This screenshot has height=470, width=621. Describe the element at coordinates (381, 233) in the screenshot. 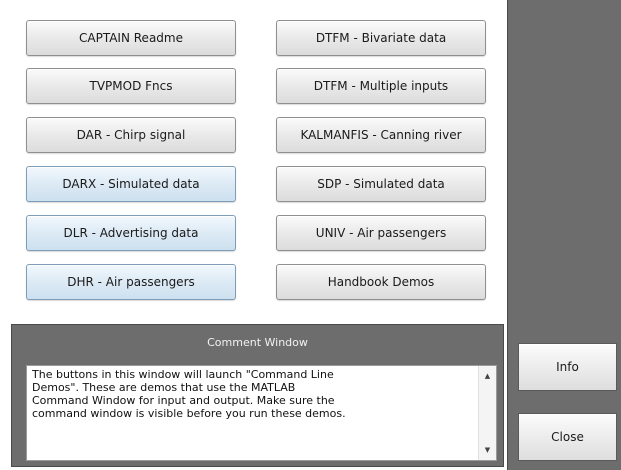

I see `univ-air-passengers-button: UNIV - Air passengers` at that location.